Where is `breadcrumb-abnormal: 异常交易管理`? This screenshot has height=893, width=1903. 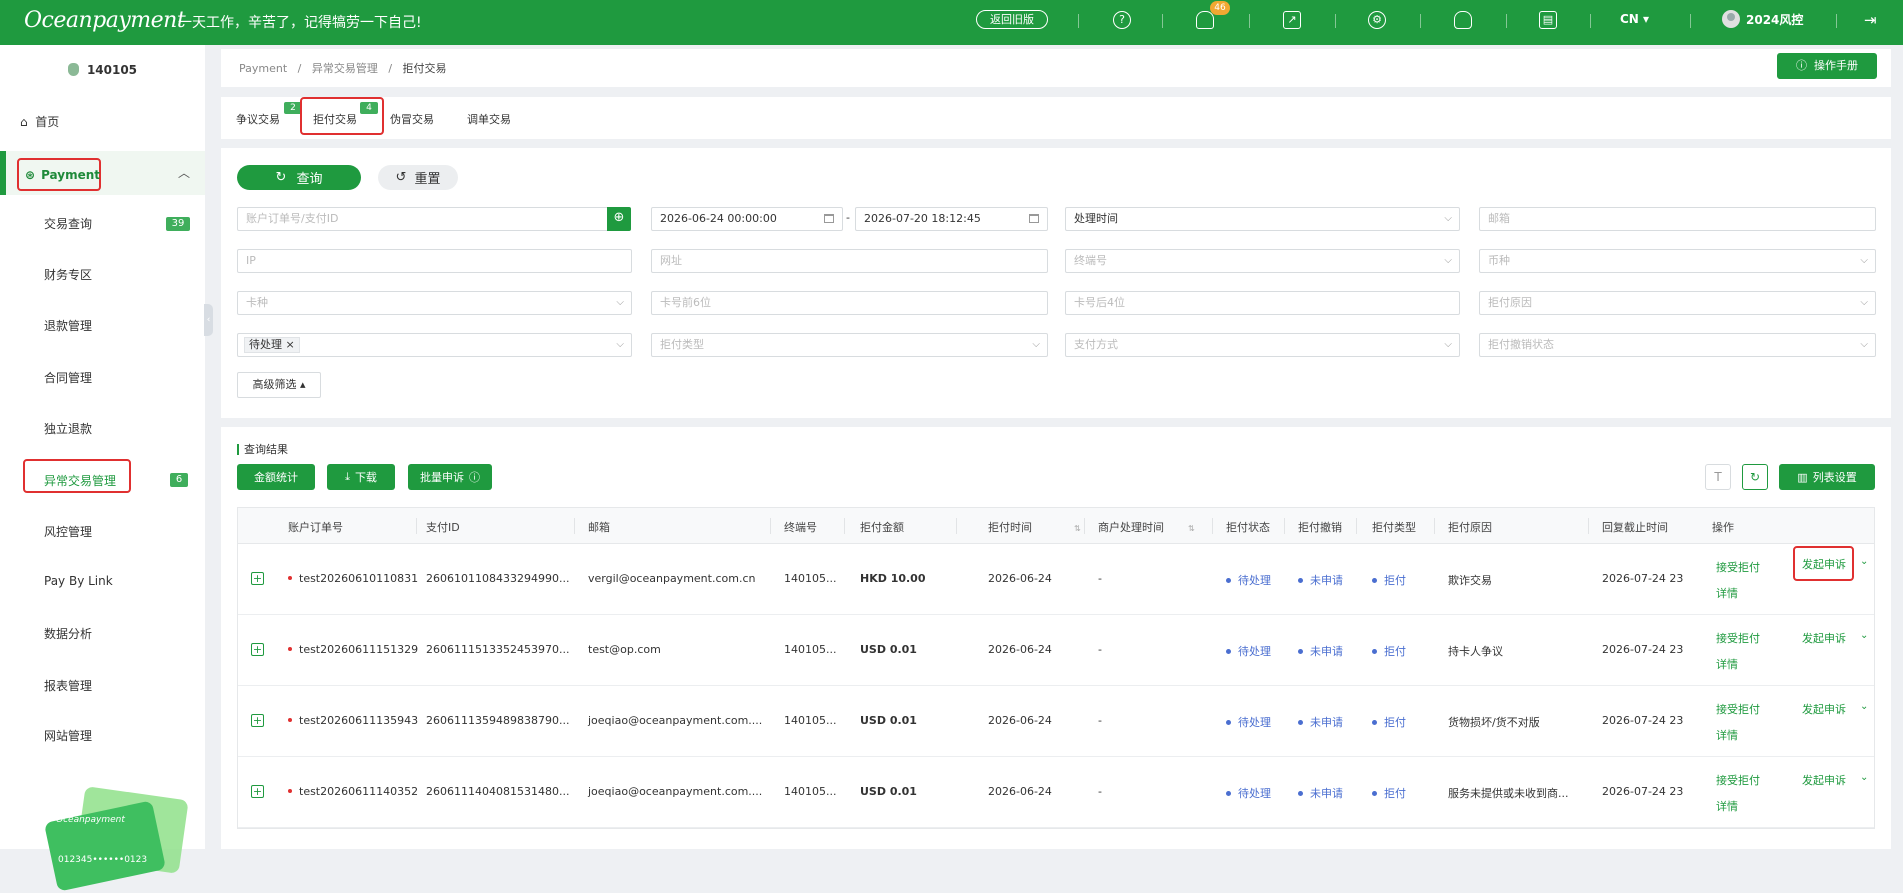 breadcrumb-abnormal: 异常交易管理 is located at coordinates (345, 68).